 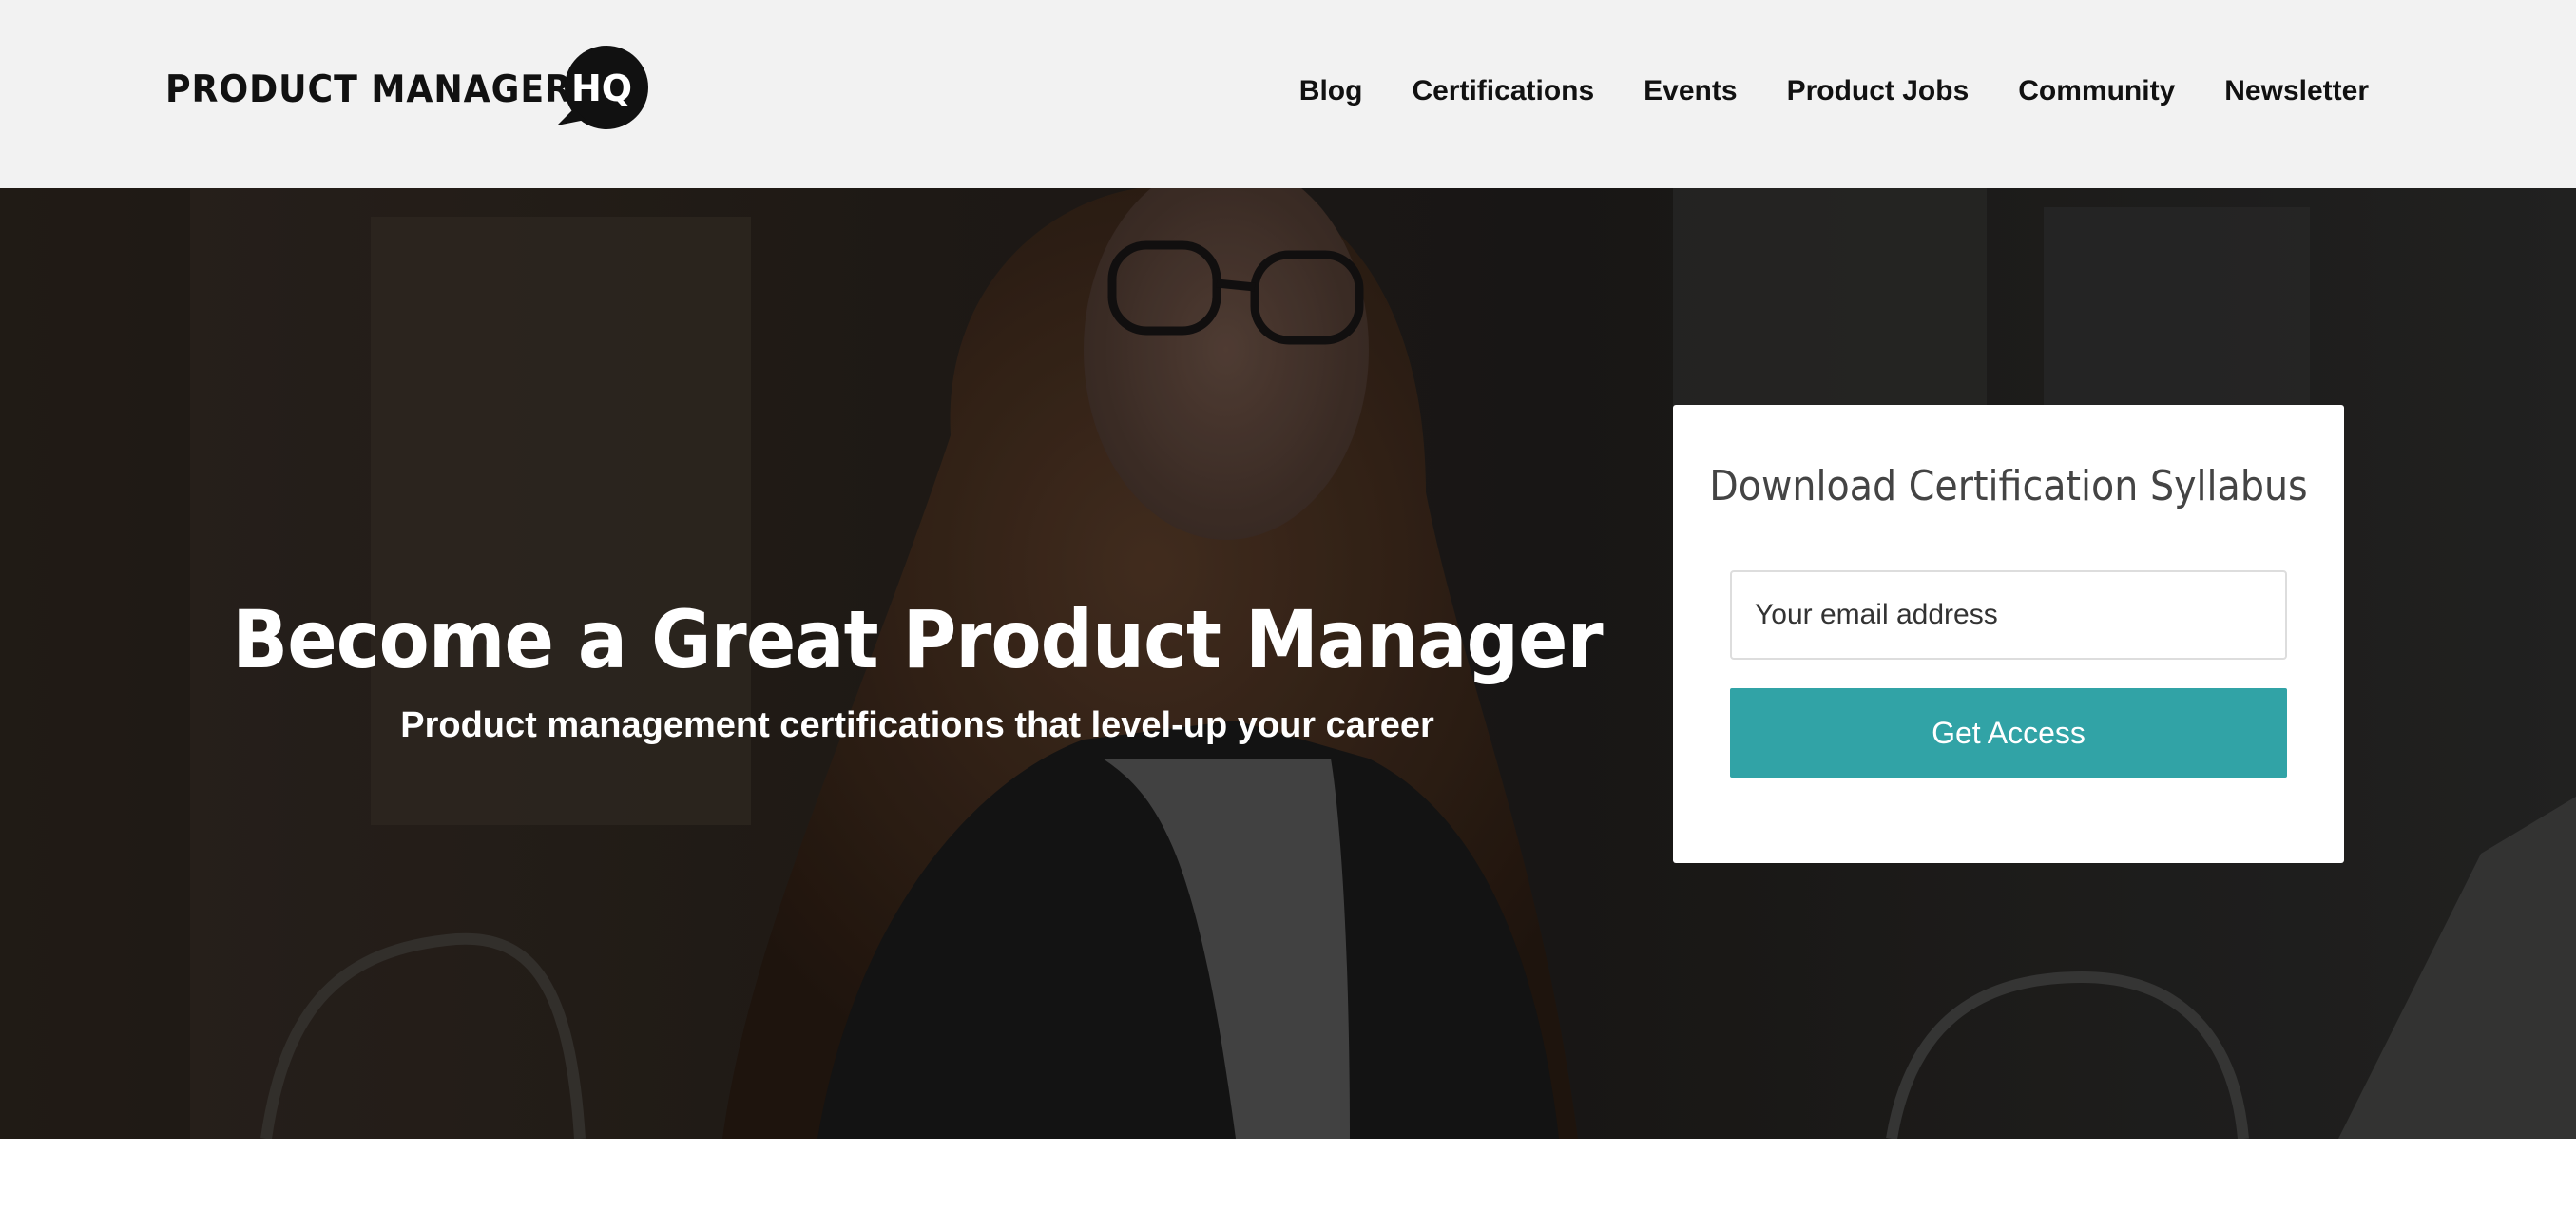 I want to click on hero-title: Become a Great Product Manager, so click(x=917, y=640).